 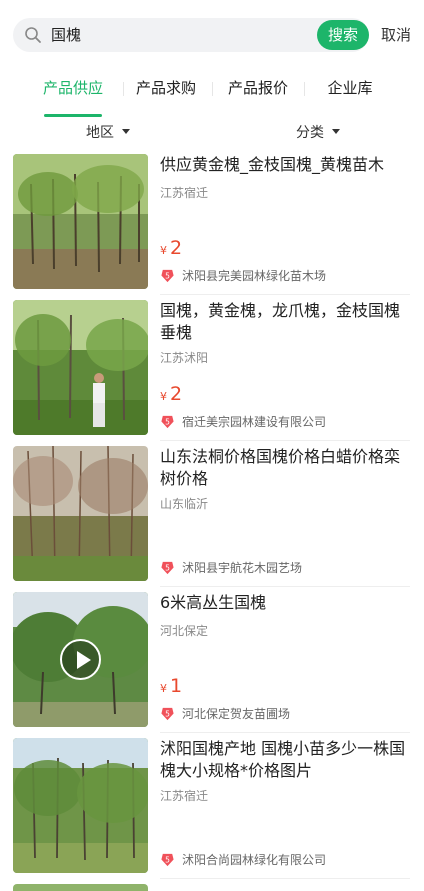 What do you see at coordinates (213, 602) in the screenshot?
I see `product-title: 6米高丛生国槐` at bounding box center [213, 602].